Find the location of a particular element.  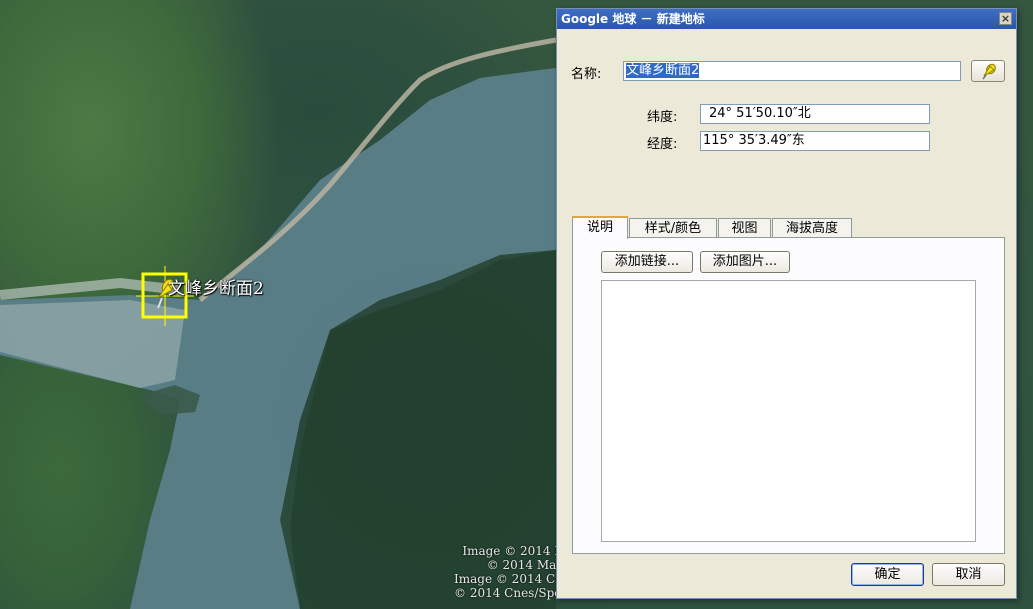

dialog-title: Google 地球 － 新建地标 is located at coordinates (633, 19).